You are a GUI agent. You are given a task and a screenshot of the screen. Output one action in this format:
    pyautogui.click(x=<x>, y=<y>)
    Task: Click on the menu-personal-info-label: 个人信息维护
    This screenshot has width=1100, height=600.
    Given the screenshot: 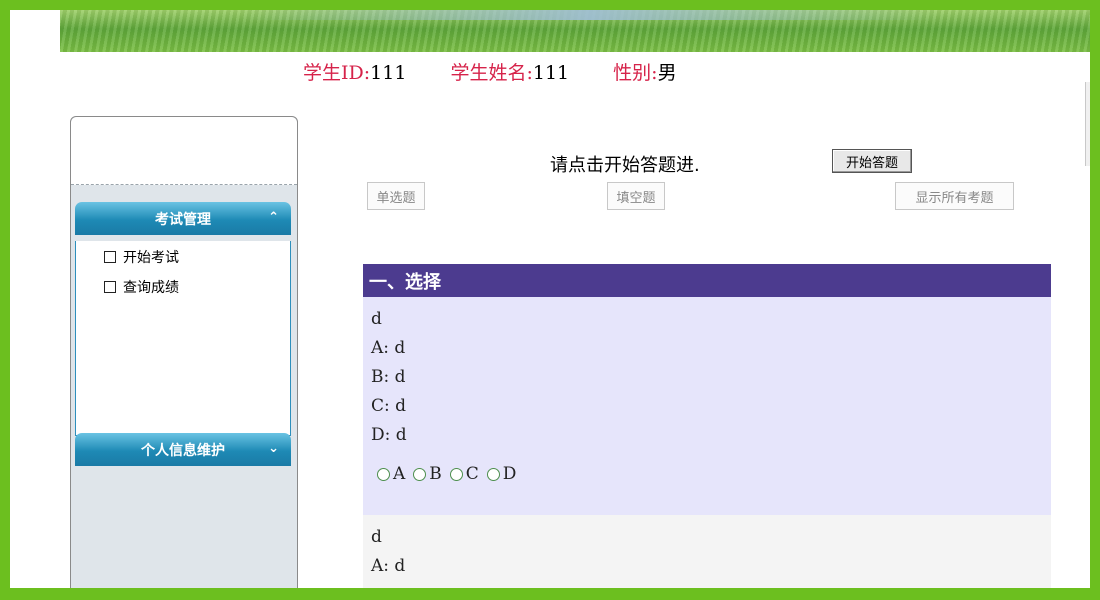 What is the action you would take?
    pyautogui.click(x=183, y=450)
    